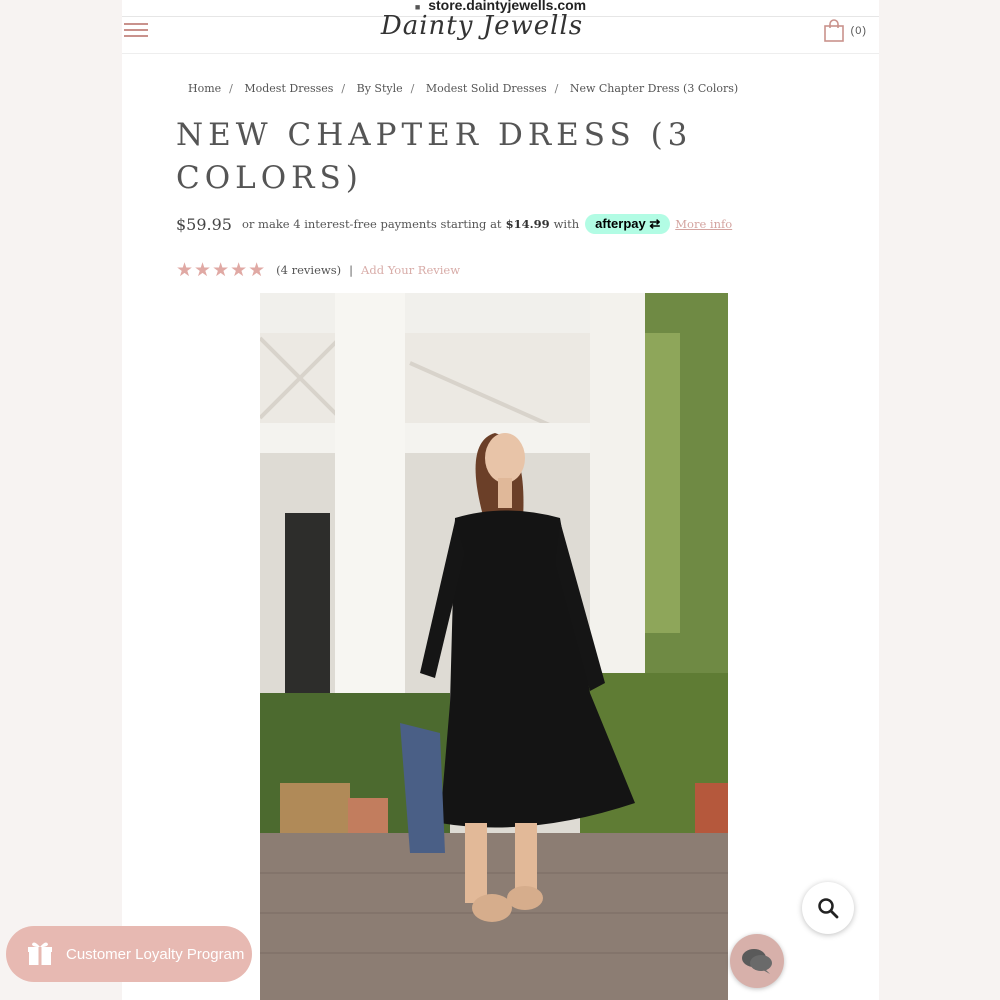  I want to click on cart-count: (0), so click(858, 31).